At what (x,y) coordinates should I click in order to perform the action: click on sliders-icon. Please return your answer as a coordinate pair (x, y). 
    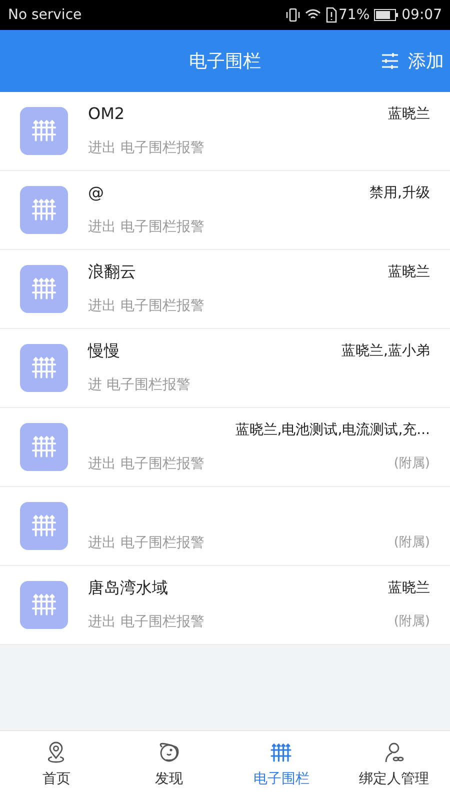
    Looking at the image, I should click on (390, 61).